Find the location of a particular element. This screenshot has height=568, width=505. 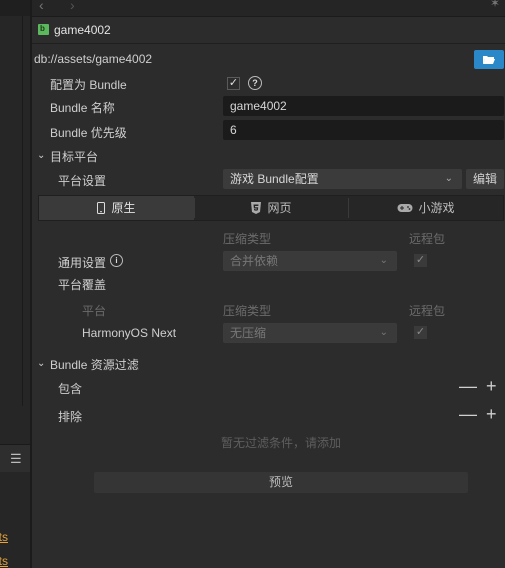

bundle-priority-label: Bundle 优先级 is located at coordinates (88, 133).